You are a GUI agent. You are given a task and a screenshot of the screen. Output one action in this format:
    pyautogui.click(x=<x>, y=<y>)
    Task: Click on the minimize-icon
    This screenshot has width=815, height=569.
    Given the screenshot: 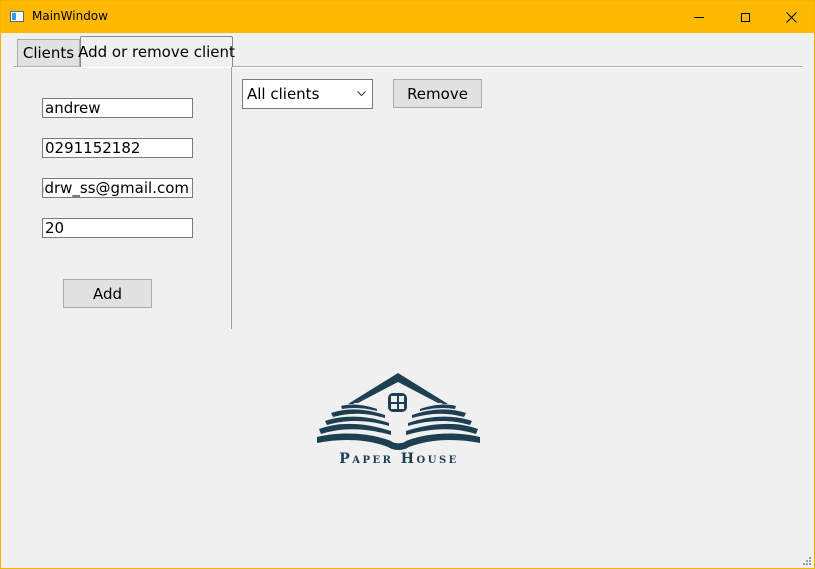 What is the action you would take?
    pyautogui.click(x=699, y=17)
    